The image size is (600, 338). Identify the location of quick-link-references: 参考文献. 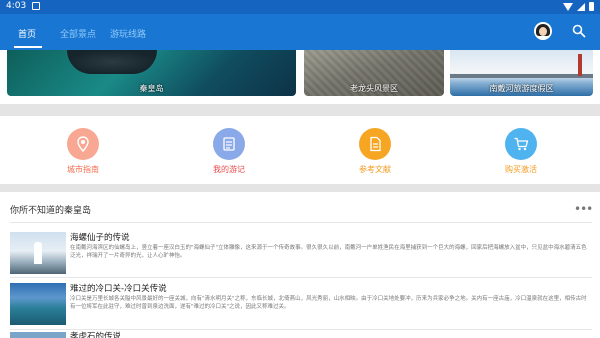
(375, 151).